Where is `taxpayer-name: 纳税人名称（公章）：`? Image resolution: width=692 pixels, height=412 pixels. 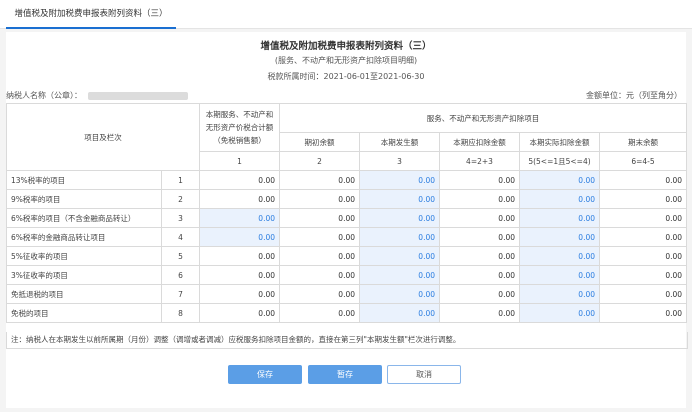 taxpayer-name: 纳税人名称（公章）： is located at coordinates (97, 95).